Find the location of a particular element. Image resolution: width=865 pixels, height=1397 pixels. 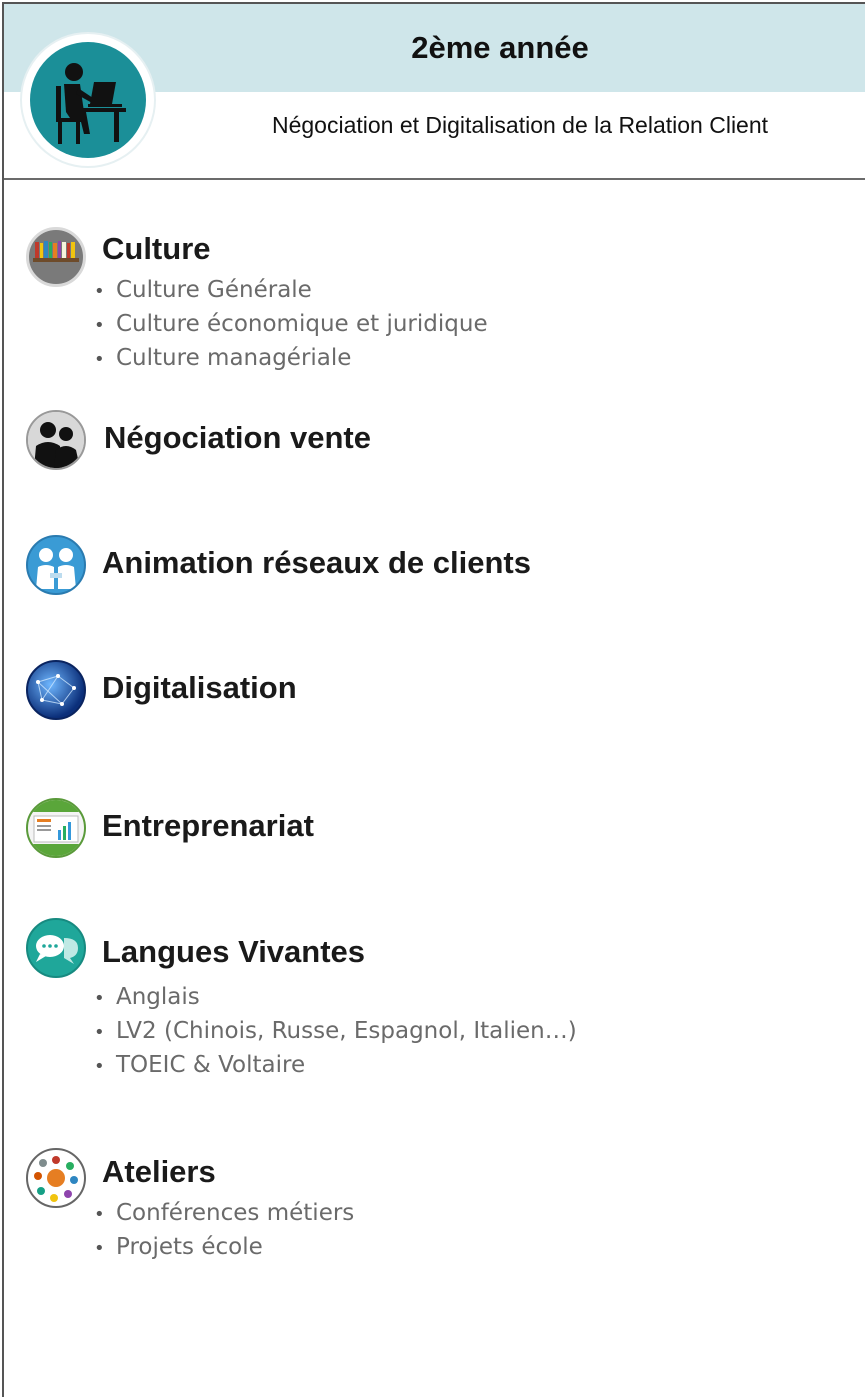

section-title: Langues Vivantes is located at coordinates (234, 951).